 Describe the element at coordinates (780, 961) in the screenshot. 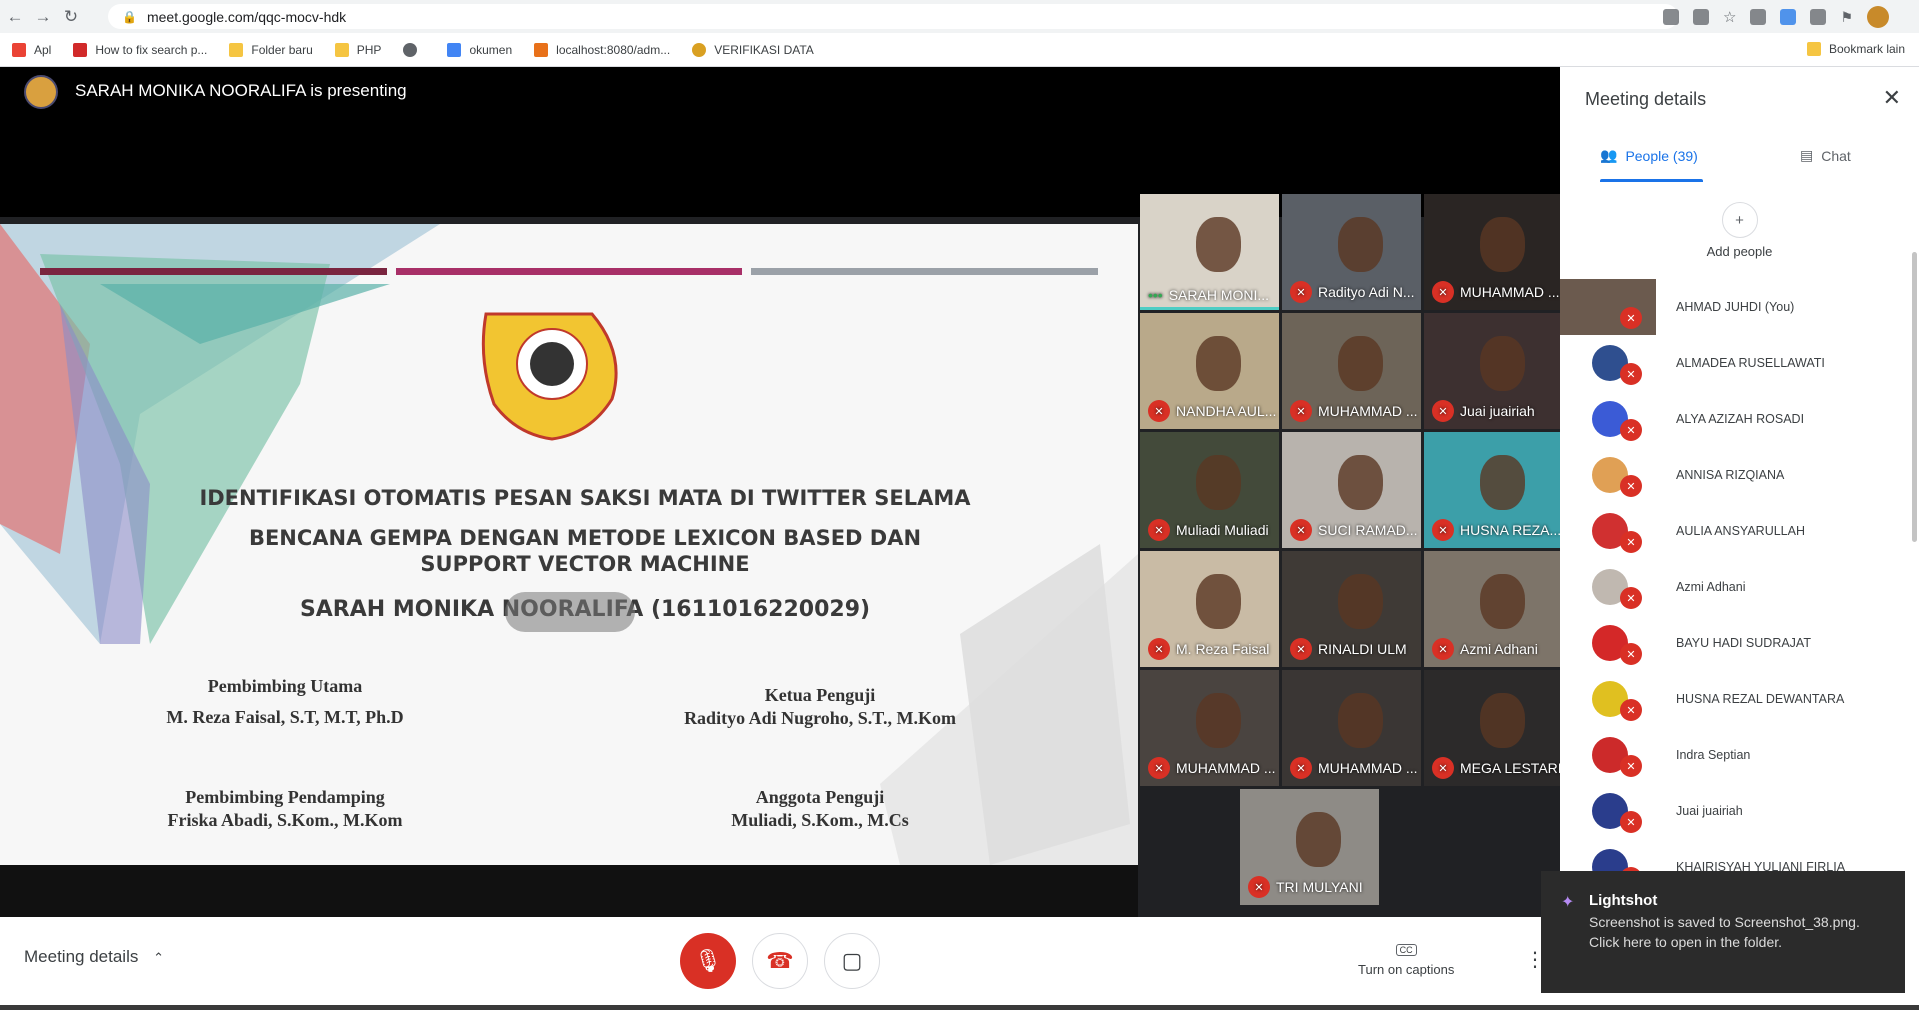

I see `leave-call-button: ☎` at that location.